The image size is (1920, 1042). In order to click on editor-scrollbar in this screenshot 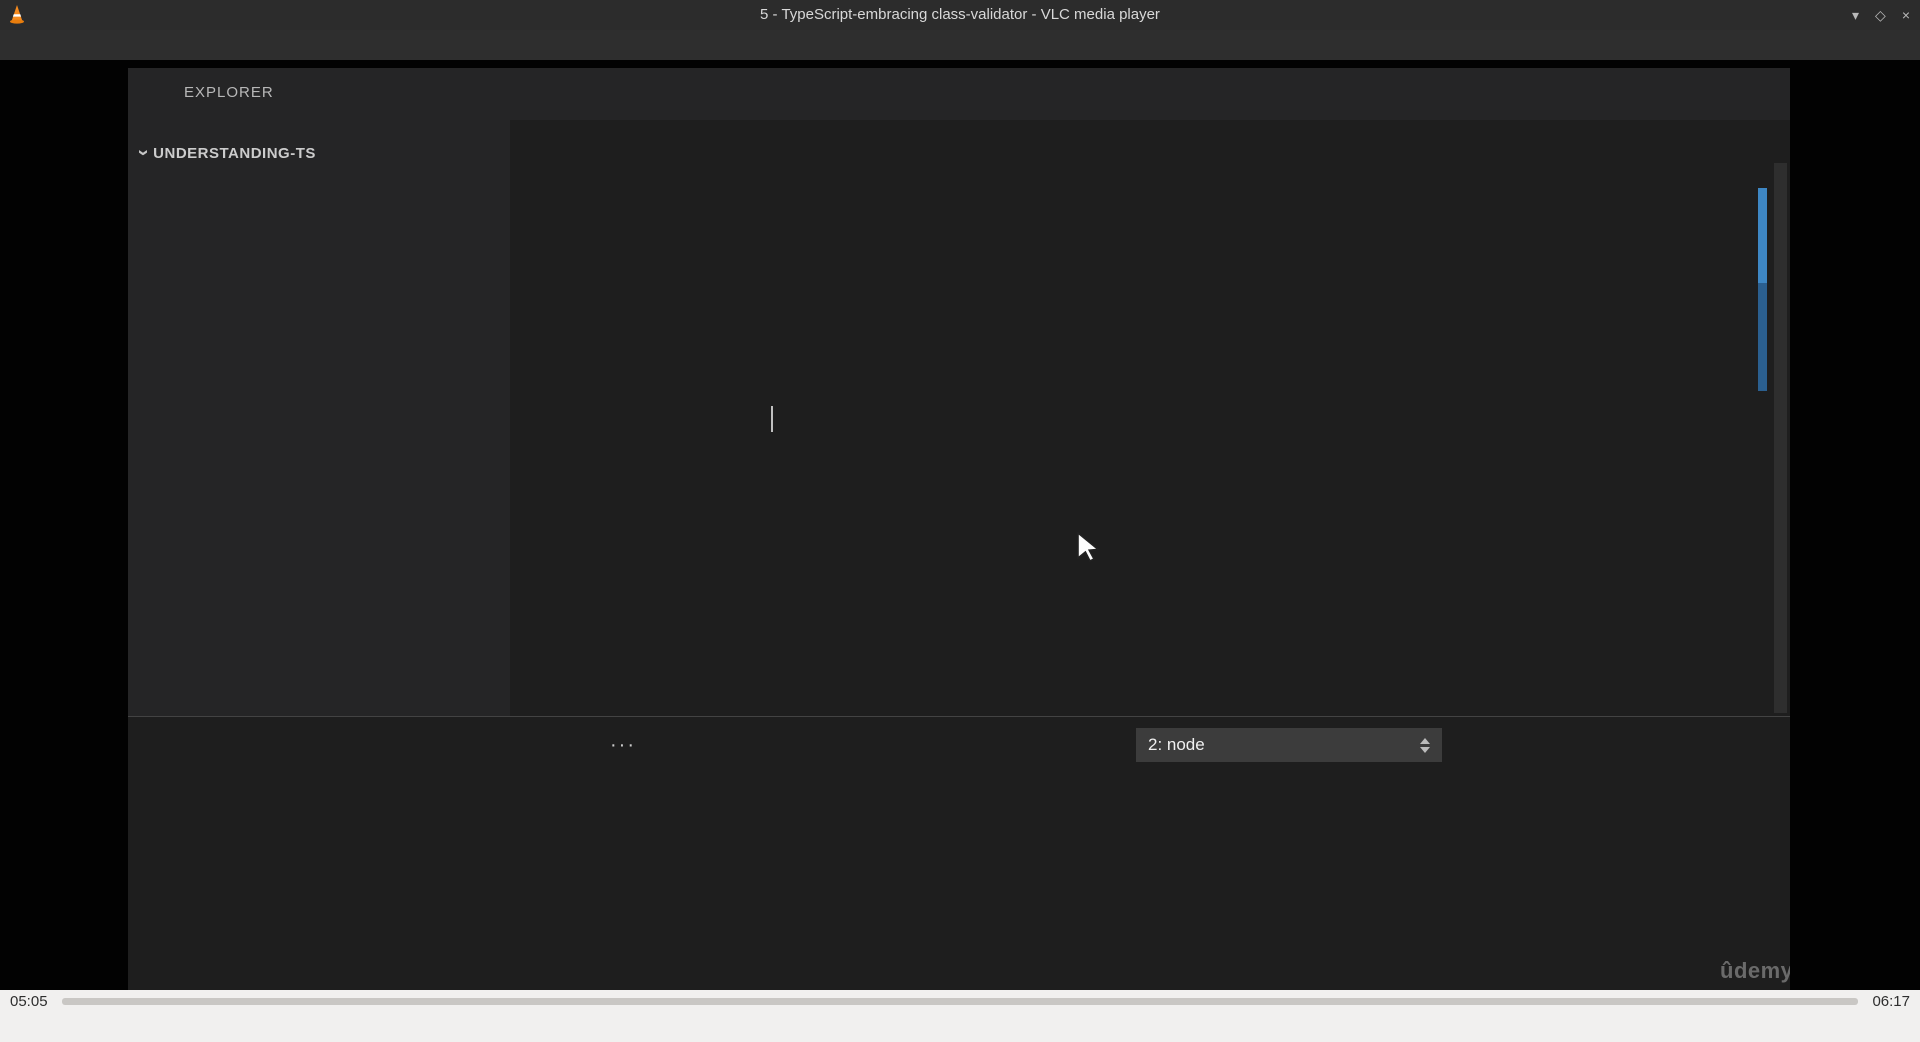, I will do `click(1780, 438)`.